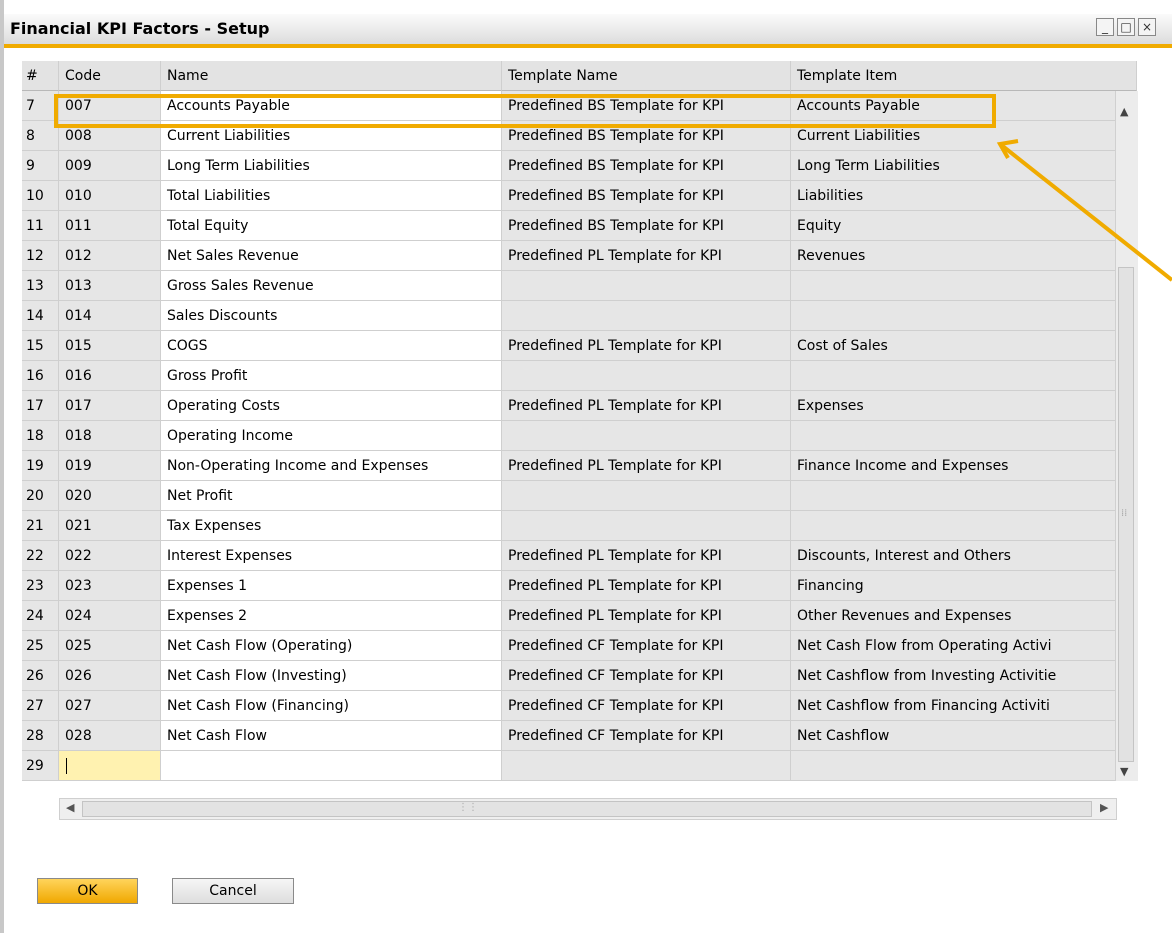 This screenshot has width=1172, height=933. Describe the element at coordinates (331, 766) in the screenshot. I see `name-cell` at that location.